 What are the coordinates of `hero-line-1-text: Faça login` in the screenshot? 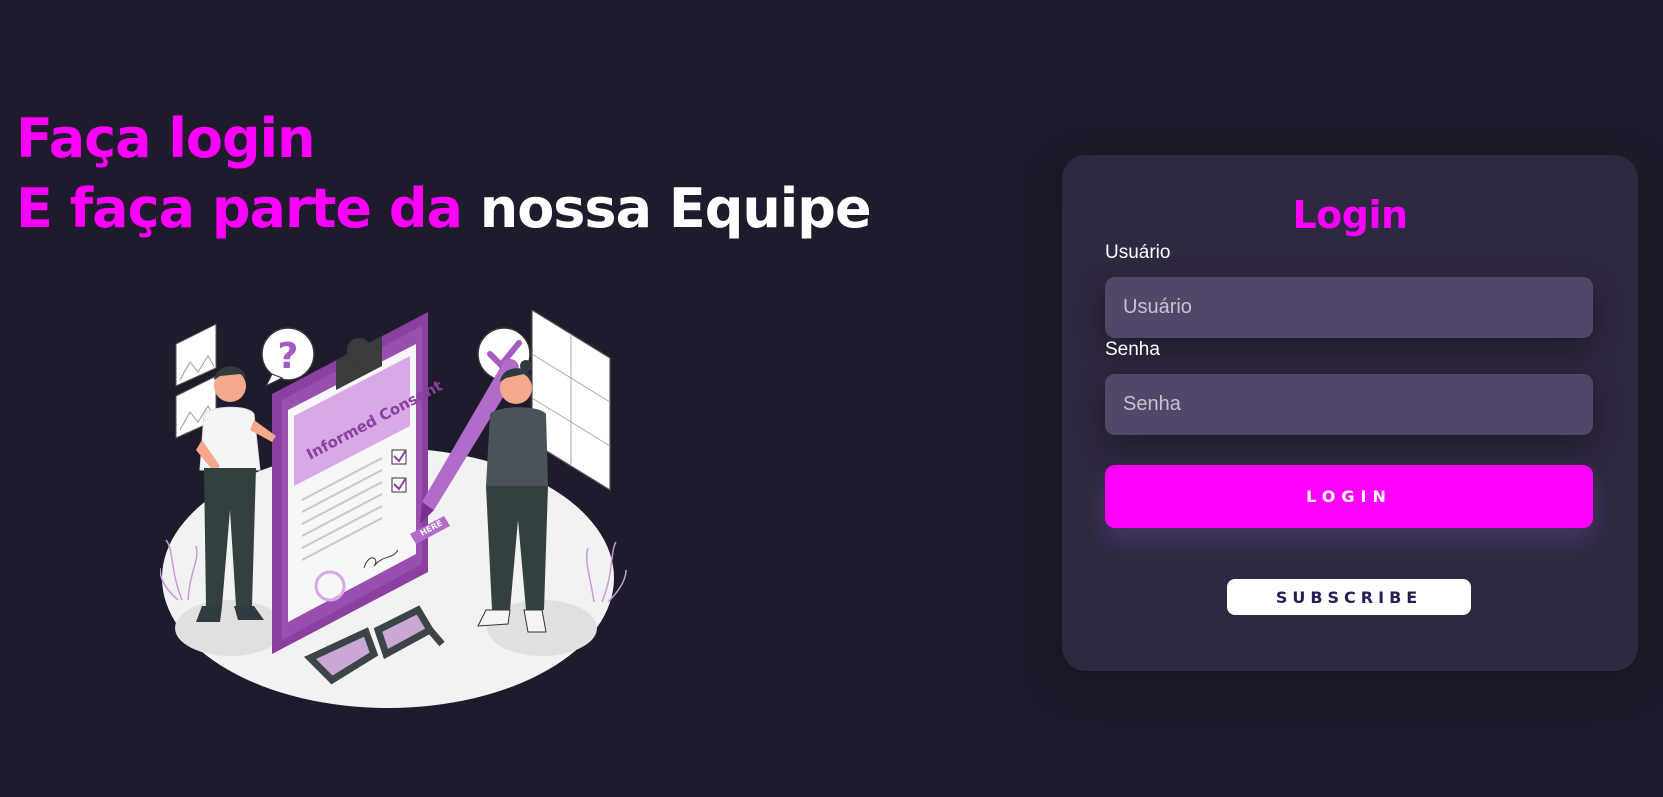 It's located at (166, 138).